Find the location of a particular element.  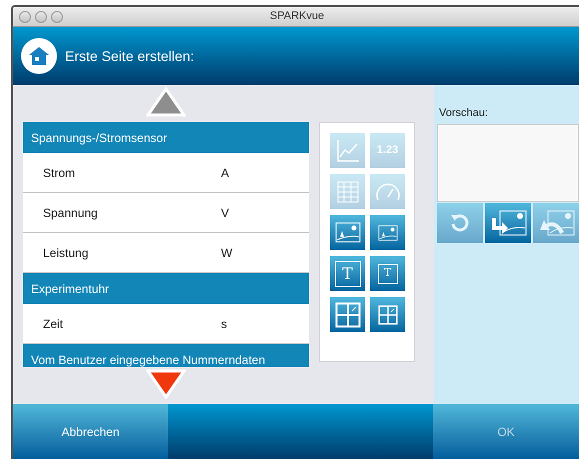

measurement-label: Zeit is located at coordinates (53, 324).